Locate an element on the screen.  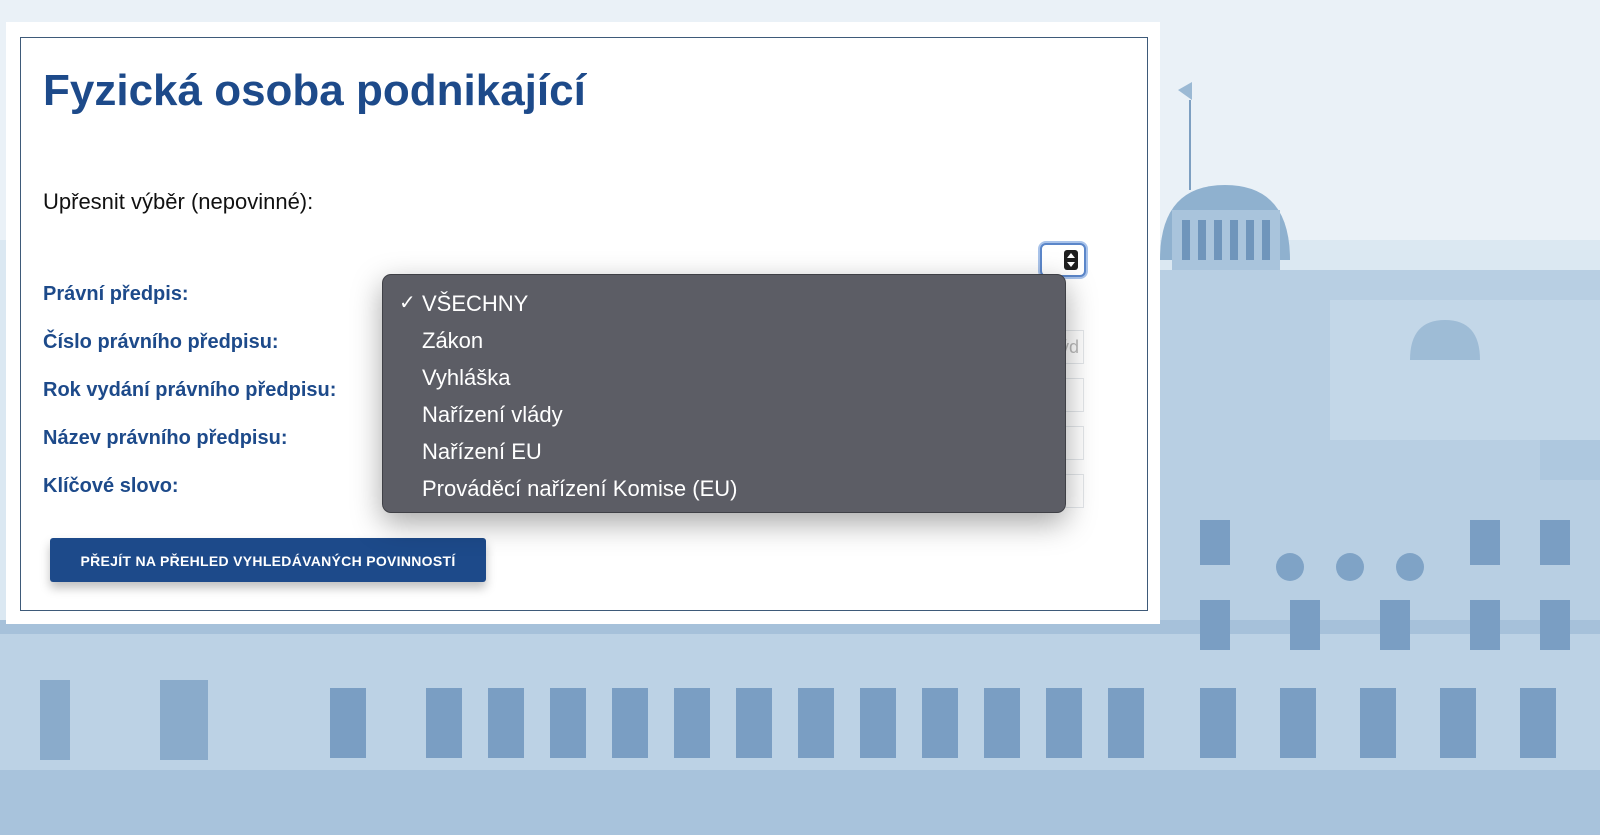
dropdown-option-label: Prováděcí nařízení Komise (EU) is located at coordinates (580, 488).